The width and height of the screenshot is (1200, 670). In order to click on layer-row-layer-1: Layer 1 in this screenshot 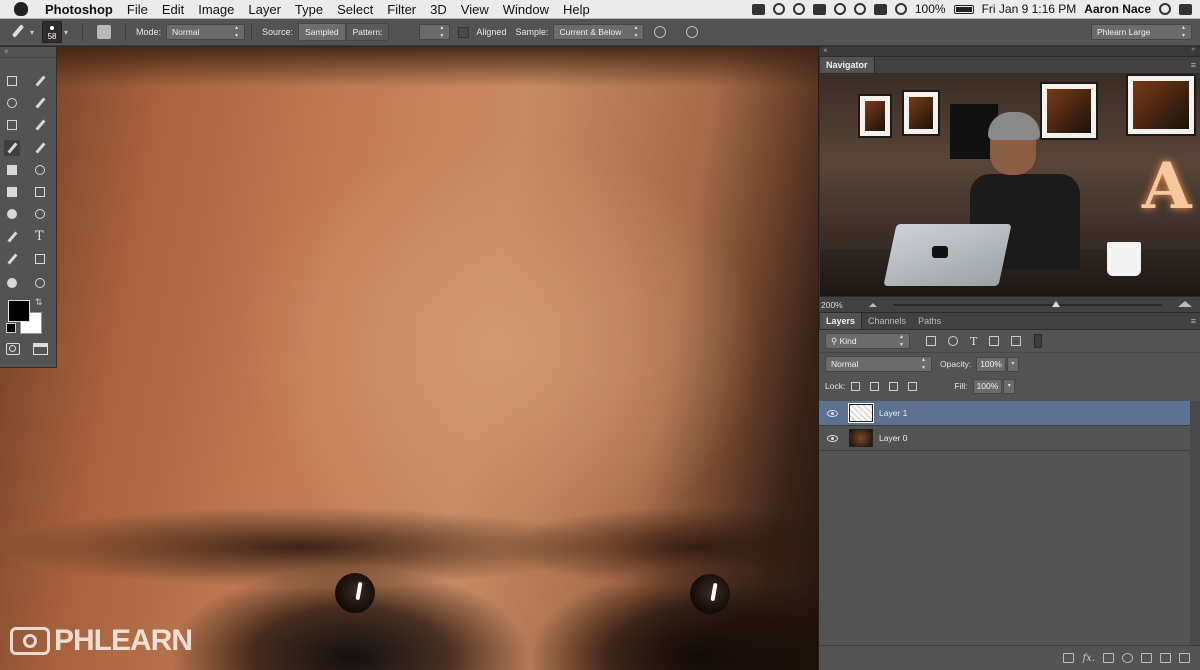, I will do `click(1004, 413)`.